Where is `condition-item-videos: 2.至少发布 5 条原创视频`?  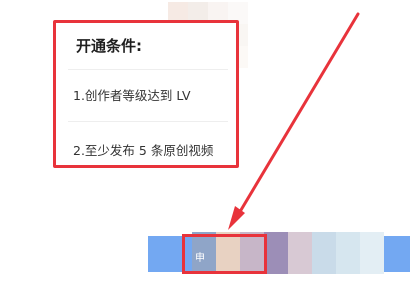
condition-item-videos: 2.至少发布 5 条原创视频 is located at coordinates (143, 150).